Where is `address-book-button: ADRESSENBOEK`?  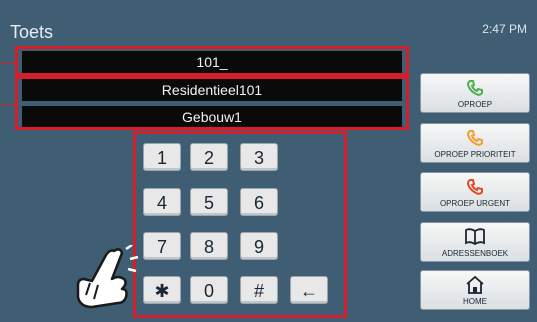
address-book-button: ADRESSENBOEK is located at coordinates (475, 242).